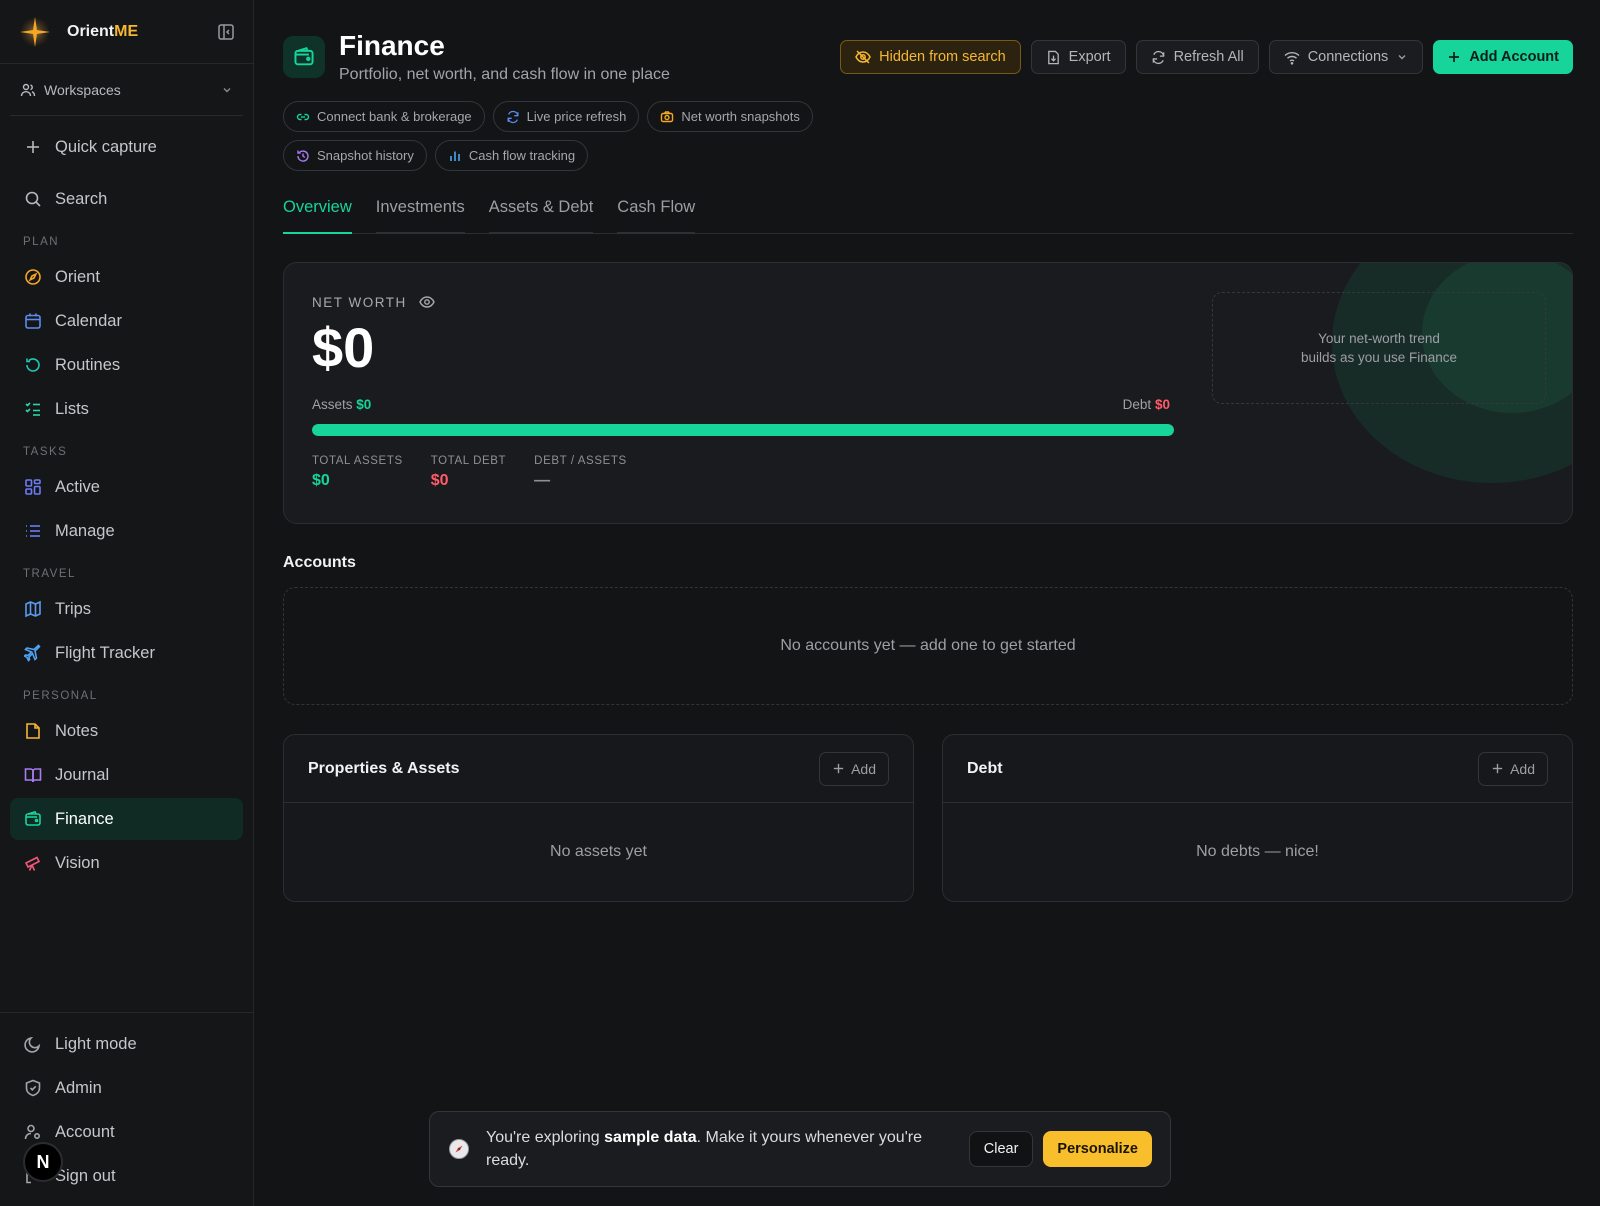 The width and height of the screenshot is (1600, 1206). I want to click on map-icon, so click(33, 609).